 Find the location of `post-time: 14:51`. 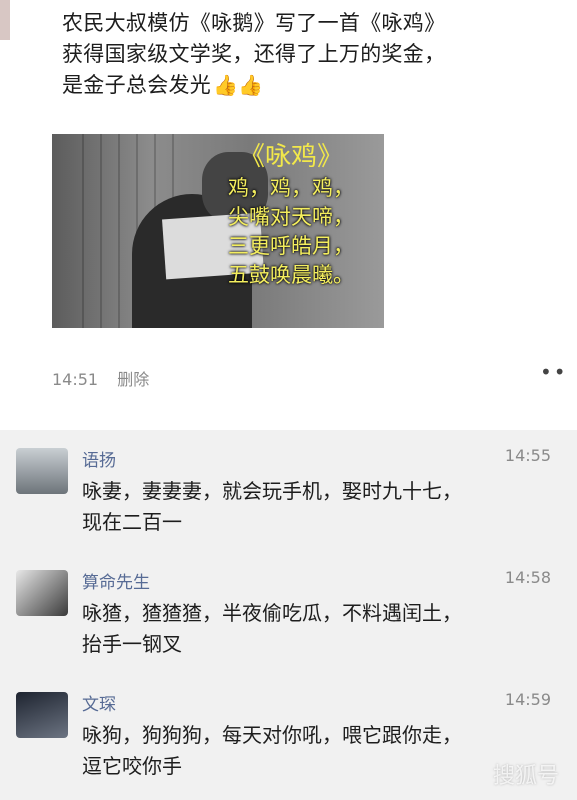

post-time: 14:51 is located at coordinates (75, 379).